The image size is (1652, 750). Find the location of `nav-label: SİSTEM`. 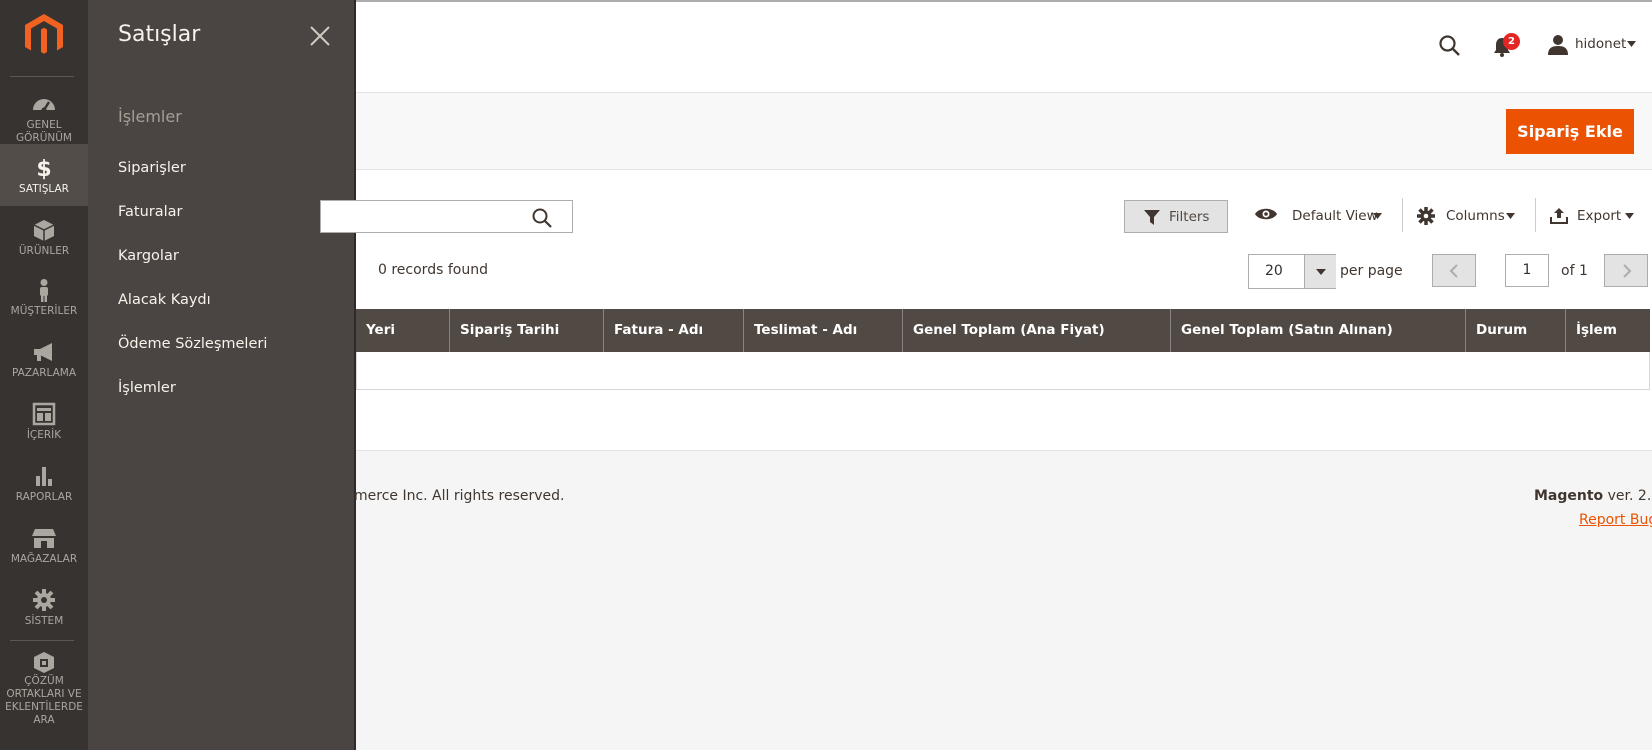

nav-label: SİSTEM is located at coordinates (44, 621).